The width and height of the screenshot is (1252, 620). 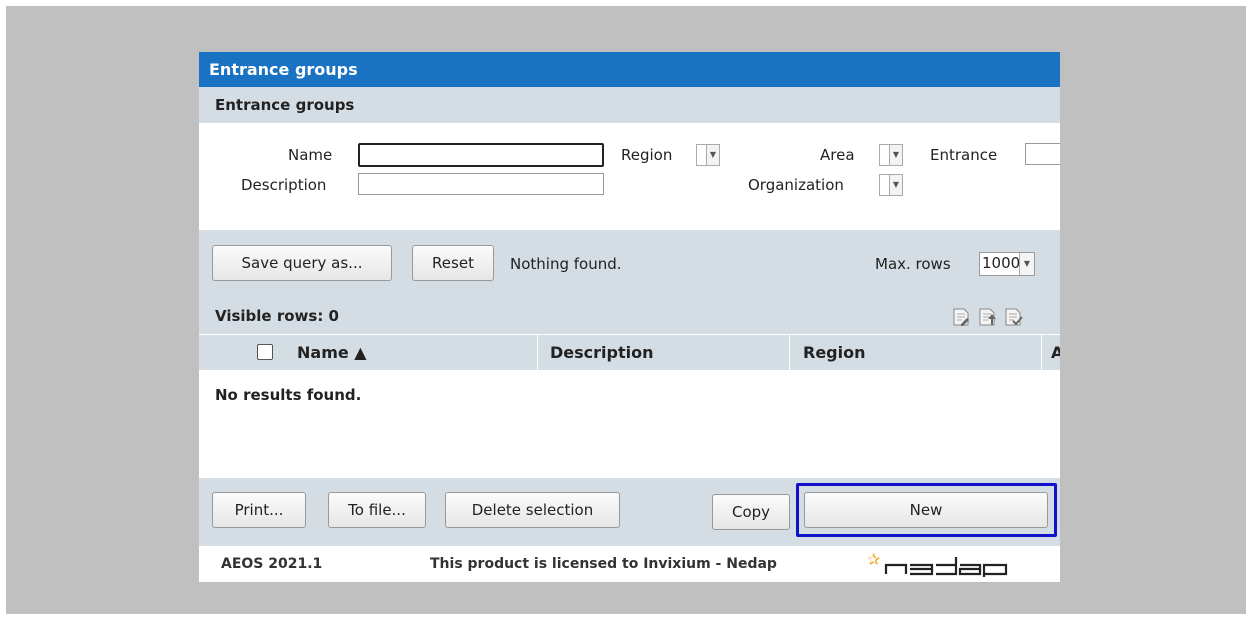 What do you see at coordinates (629, 69) in the screenshot?
I see `window-title: Entrance groups` at bounding box center [629, 69].